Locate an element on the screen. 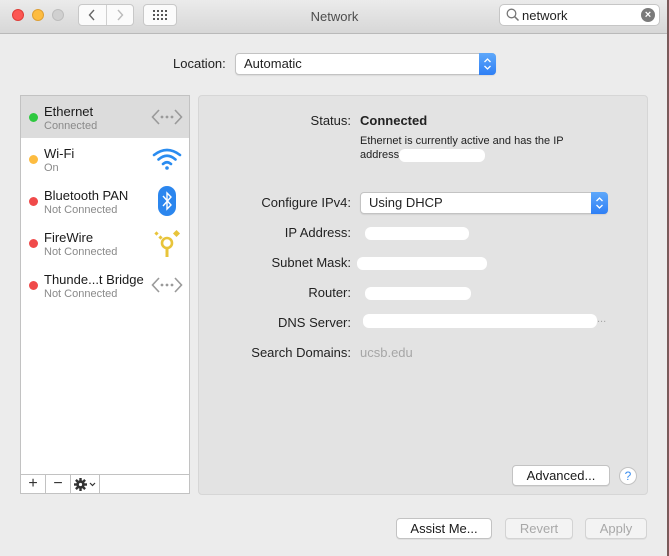 This screenshot has width=669, height=556. minus-icon: − is located at coordinates (58, 483).